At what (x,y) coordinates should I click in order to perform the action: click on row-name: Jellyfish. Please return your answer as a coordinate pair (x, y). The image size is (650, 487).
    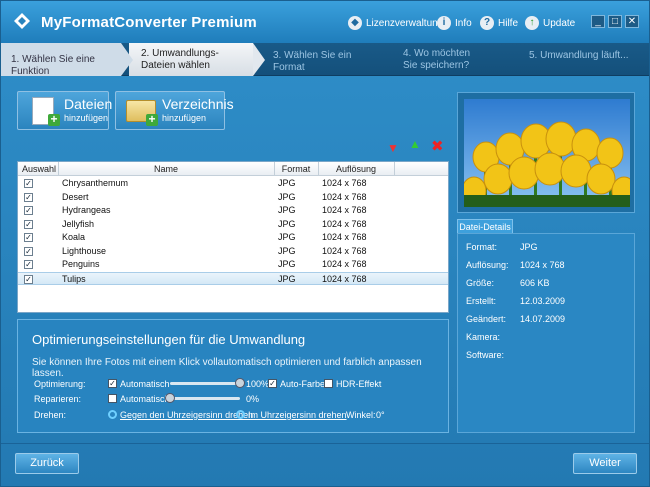
    Looking at the image, I should click on (78, 223).